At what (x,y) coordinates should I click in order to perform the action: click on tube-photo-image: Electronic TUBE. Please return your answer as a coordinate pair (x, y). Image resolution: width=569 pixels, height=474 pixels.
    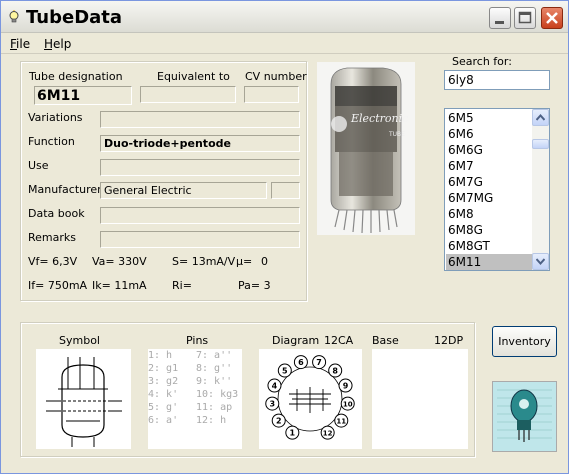
    Looking at the image, I should click on (366, 148).